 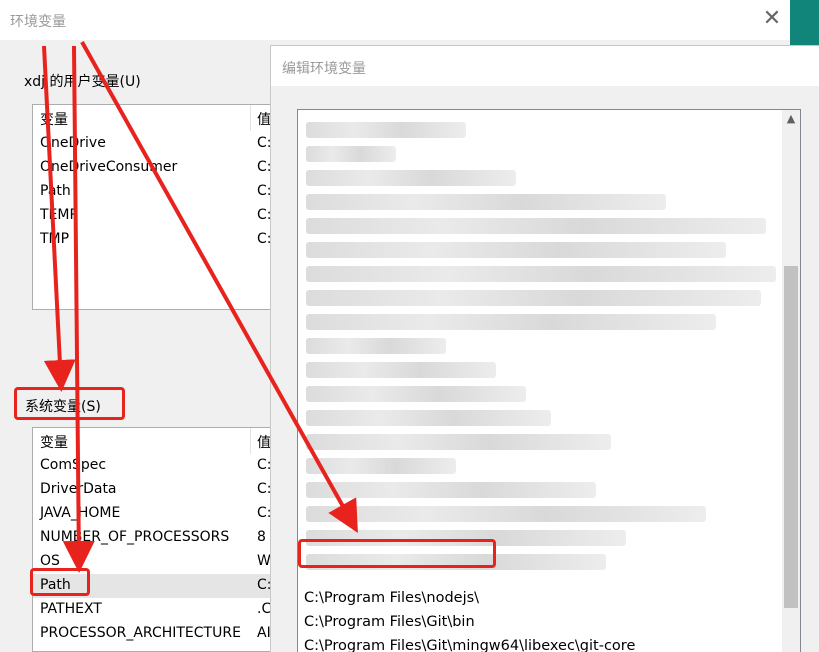 What do you see at coordinates (82, 82) in the screenshot?
I see `user-variables-label: xdj 的用户变量(U)` at bounding box center [82, 82].